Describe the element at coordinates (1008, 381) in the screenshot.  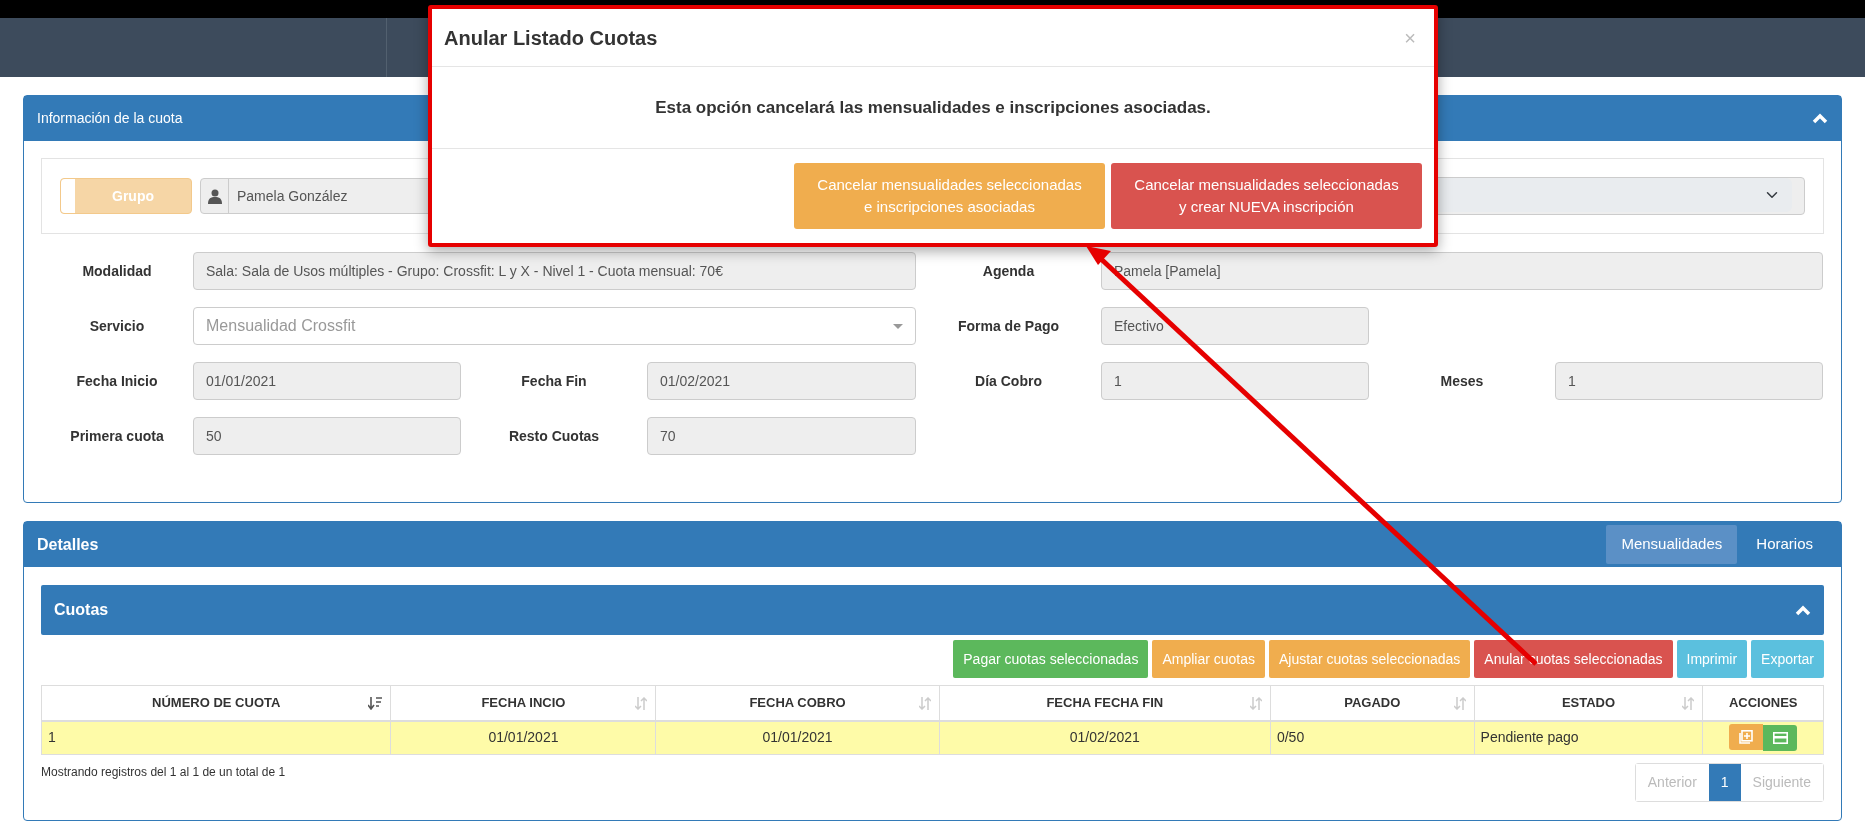
I see `field-label: Día Cobro` at that location.